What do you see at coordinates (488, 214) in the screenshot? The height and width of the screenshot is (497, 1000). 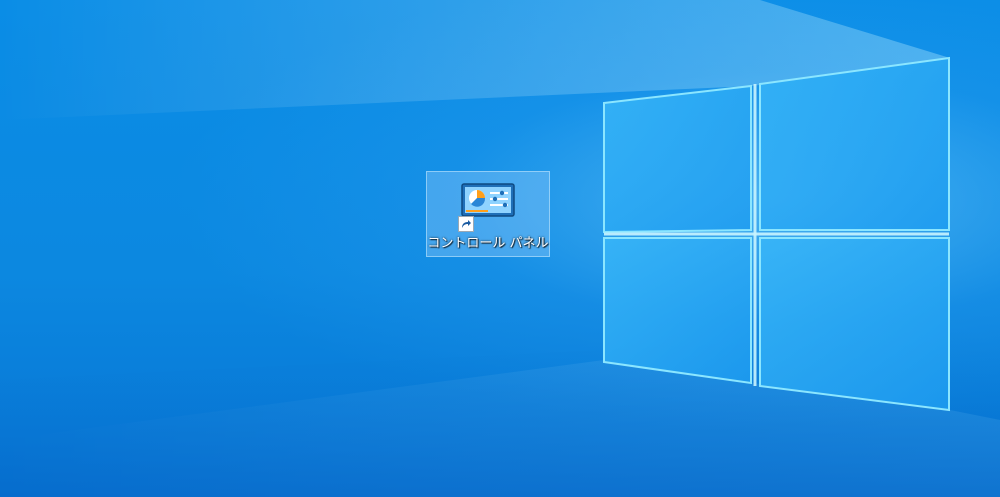 I see `desktop-icon-control-panel: コントロール パネル` at bounding box center [488, 214].